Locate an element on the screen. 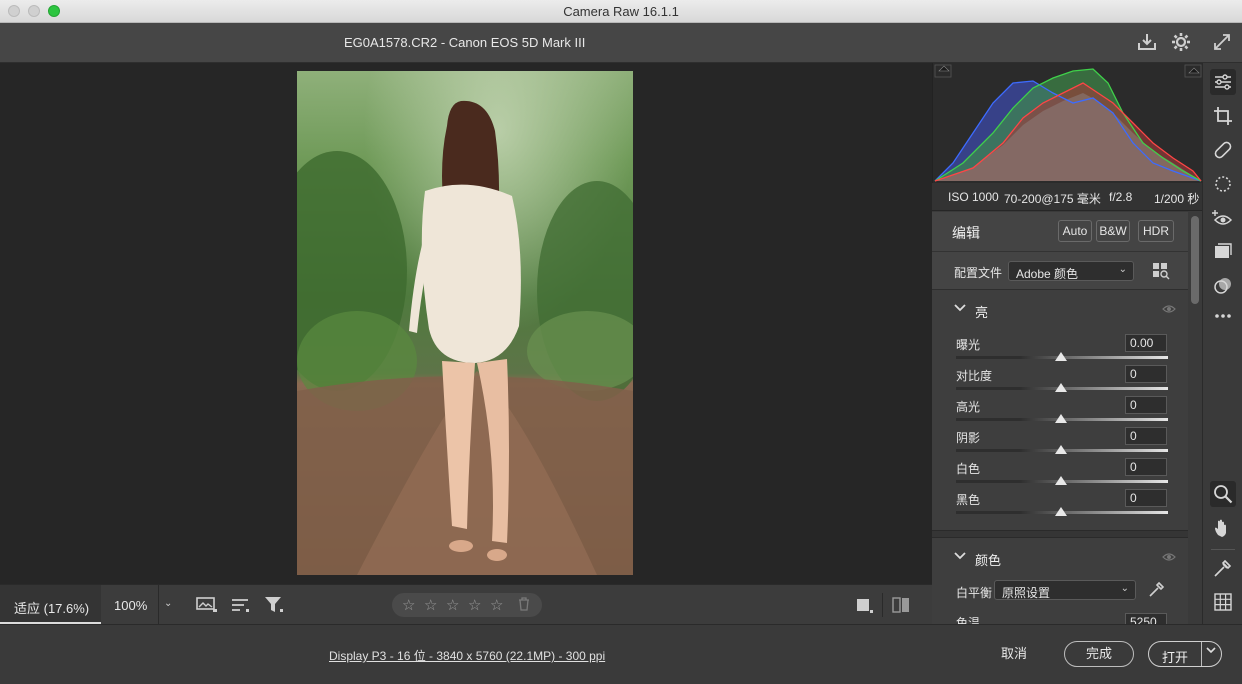  star-rating: ☆ ☆ ☆ ☆ ☆ is located at coordinates (467, 605).